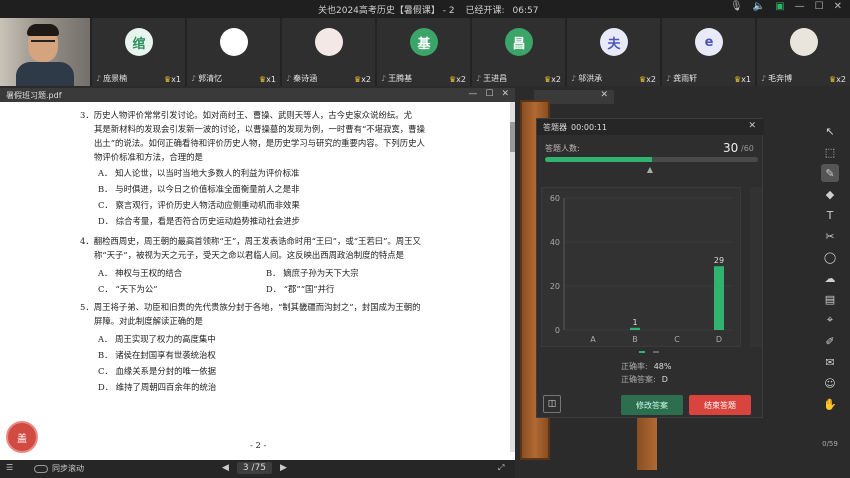  What do you see at coordinates (635, 339) in the screenshot?
I see `x-tick-label: B` at bounding box center [635, 339].